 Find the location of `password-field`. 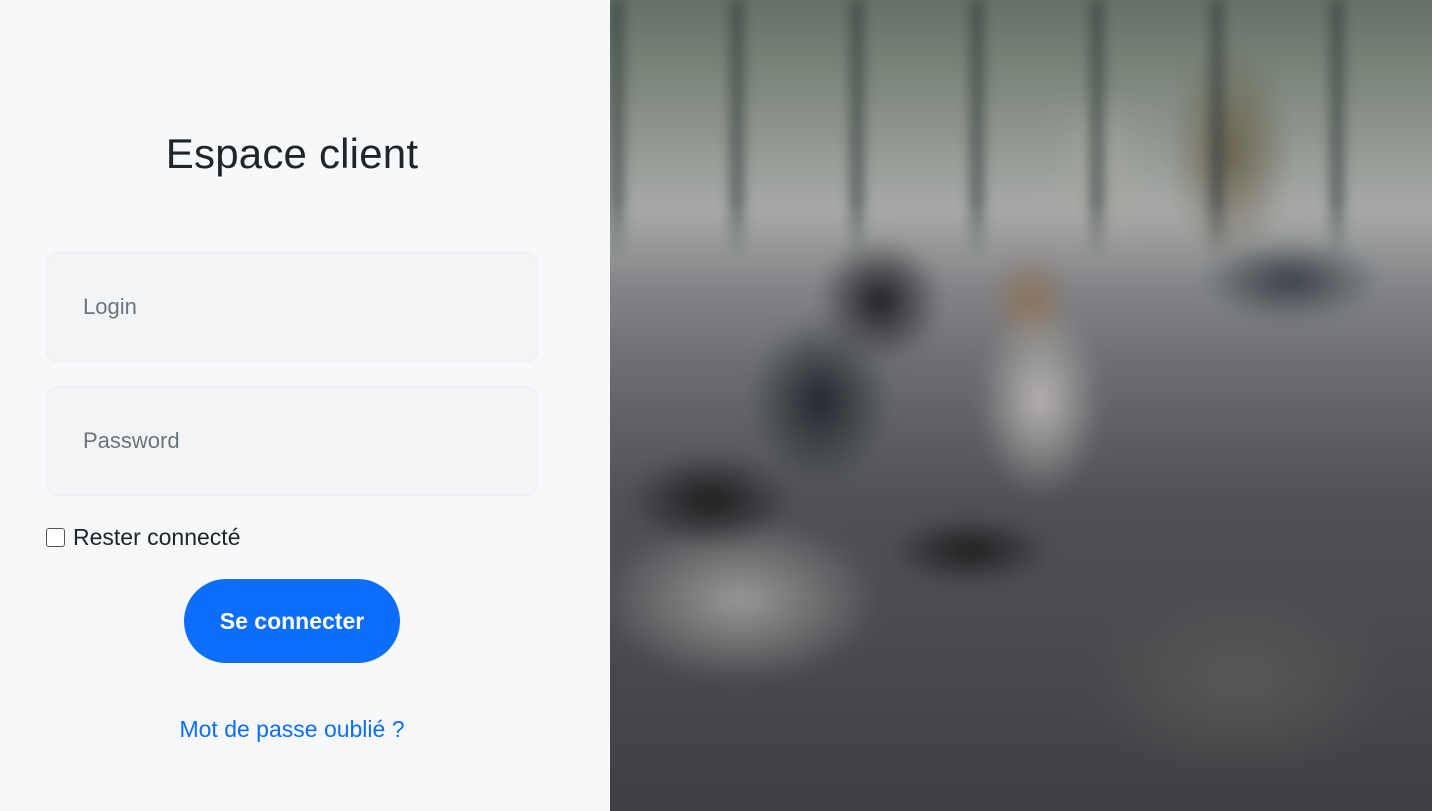

password-field is located at coordinates (292, 441).